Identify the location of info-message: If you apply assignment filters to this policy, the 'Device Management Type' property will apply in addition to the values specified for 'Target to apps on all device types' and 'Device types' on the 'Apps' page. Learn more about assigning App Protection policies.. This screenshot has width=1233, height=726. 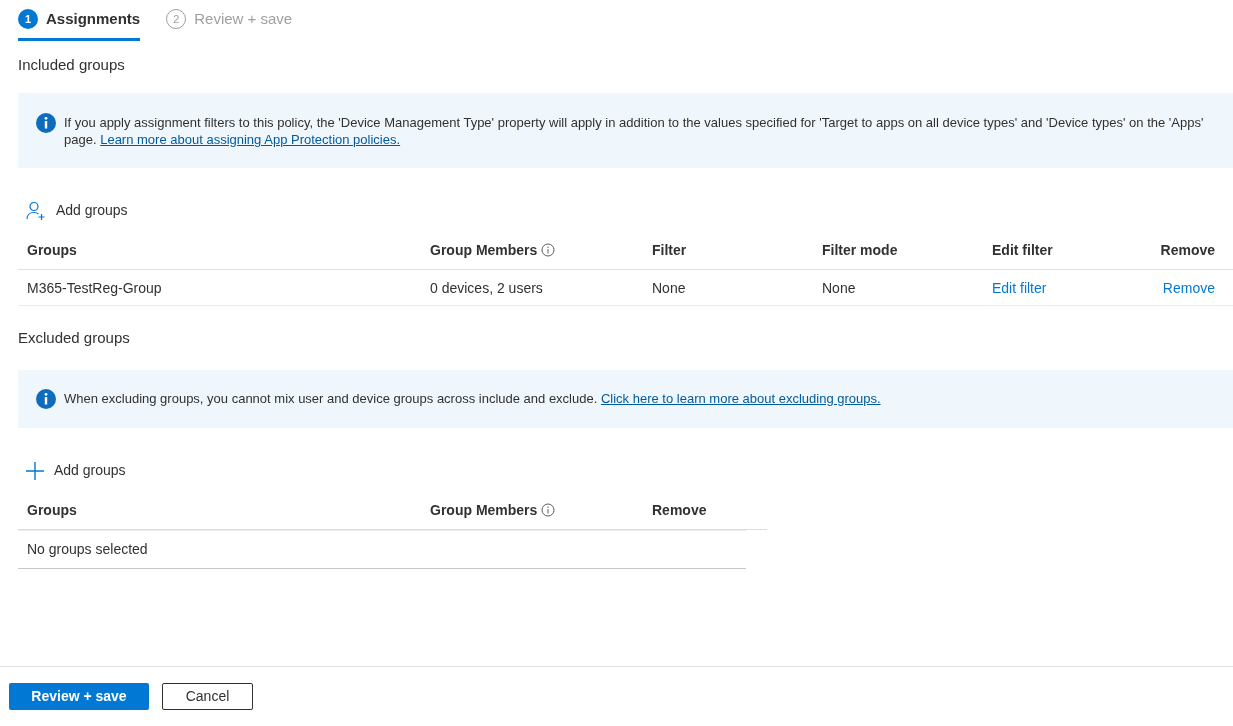
(634, 131).